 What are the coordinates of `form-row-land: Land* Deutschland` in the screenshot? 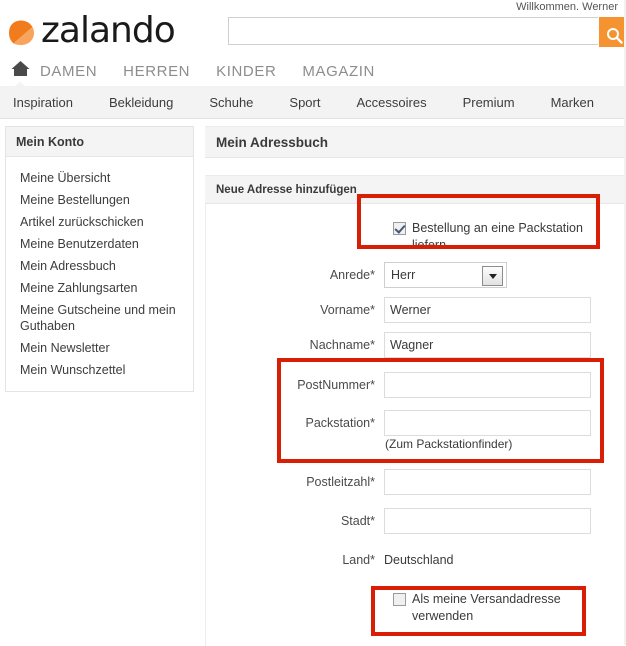 It's located at (416, 560).